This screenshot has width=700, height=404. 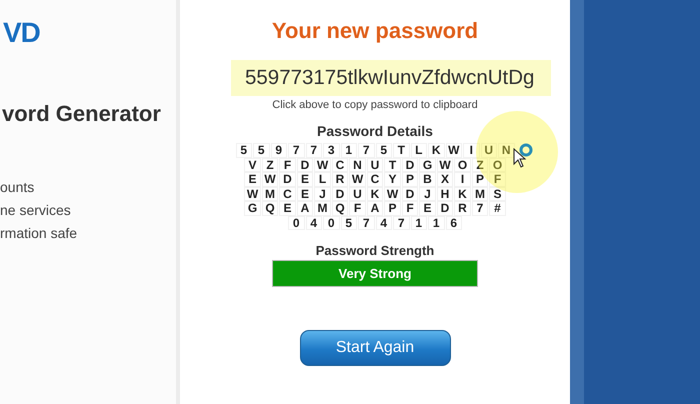 What do you see at coordinates (21, 33) in the screenshot?
I see `logo: VD` at bounding box center [21, 33].